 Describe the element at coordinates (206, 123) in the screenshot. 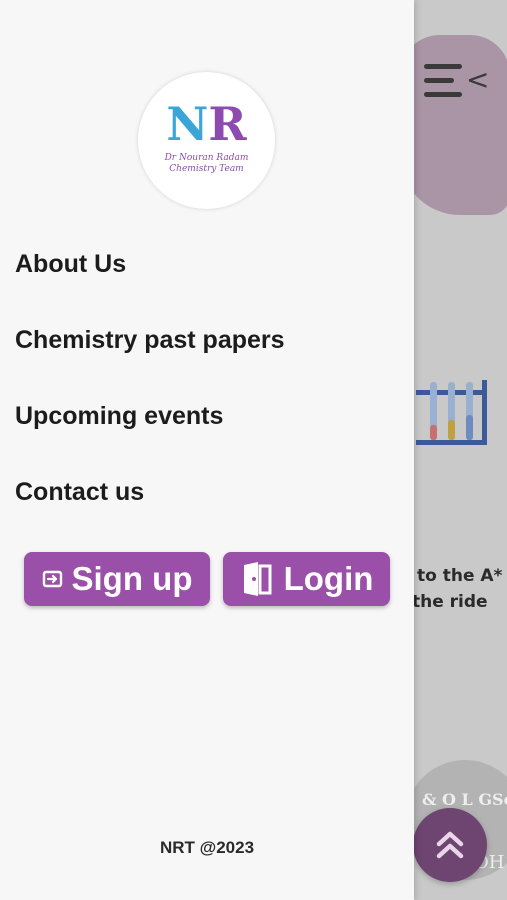

I see `logo-monogram: NR` at that location.